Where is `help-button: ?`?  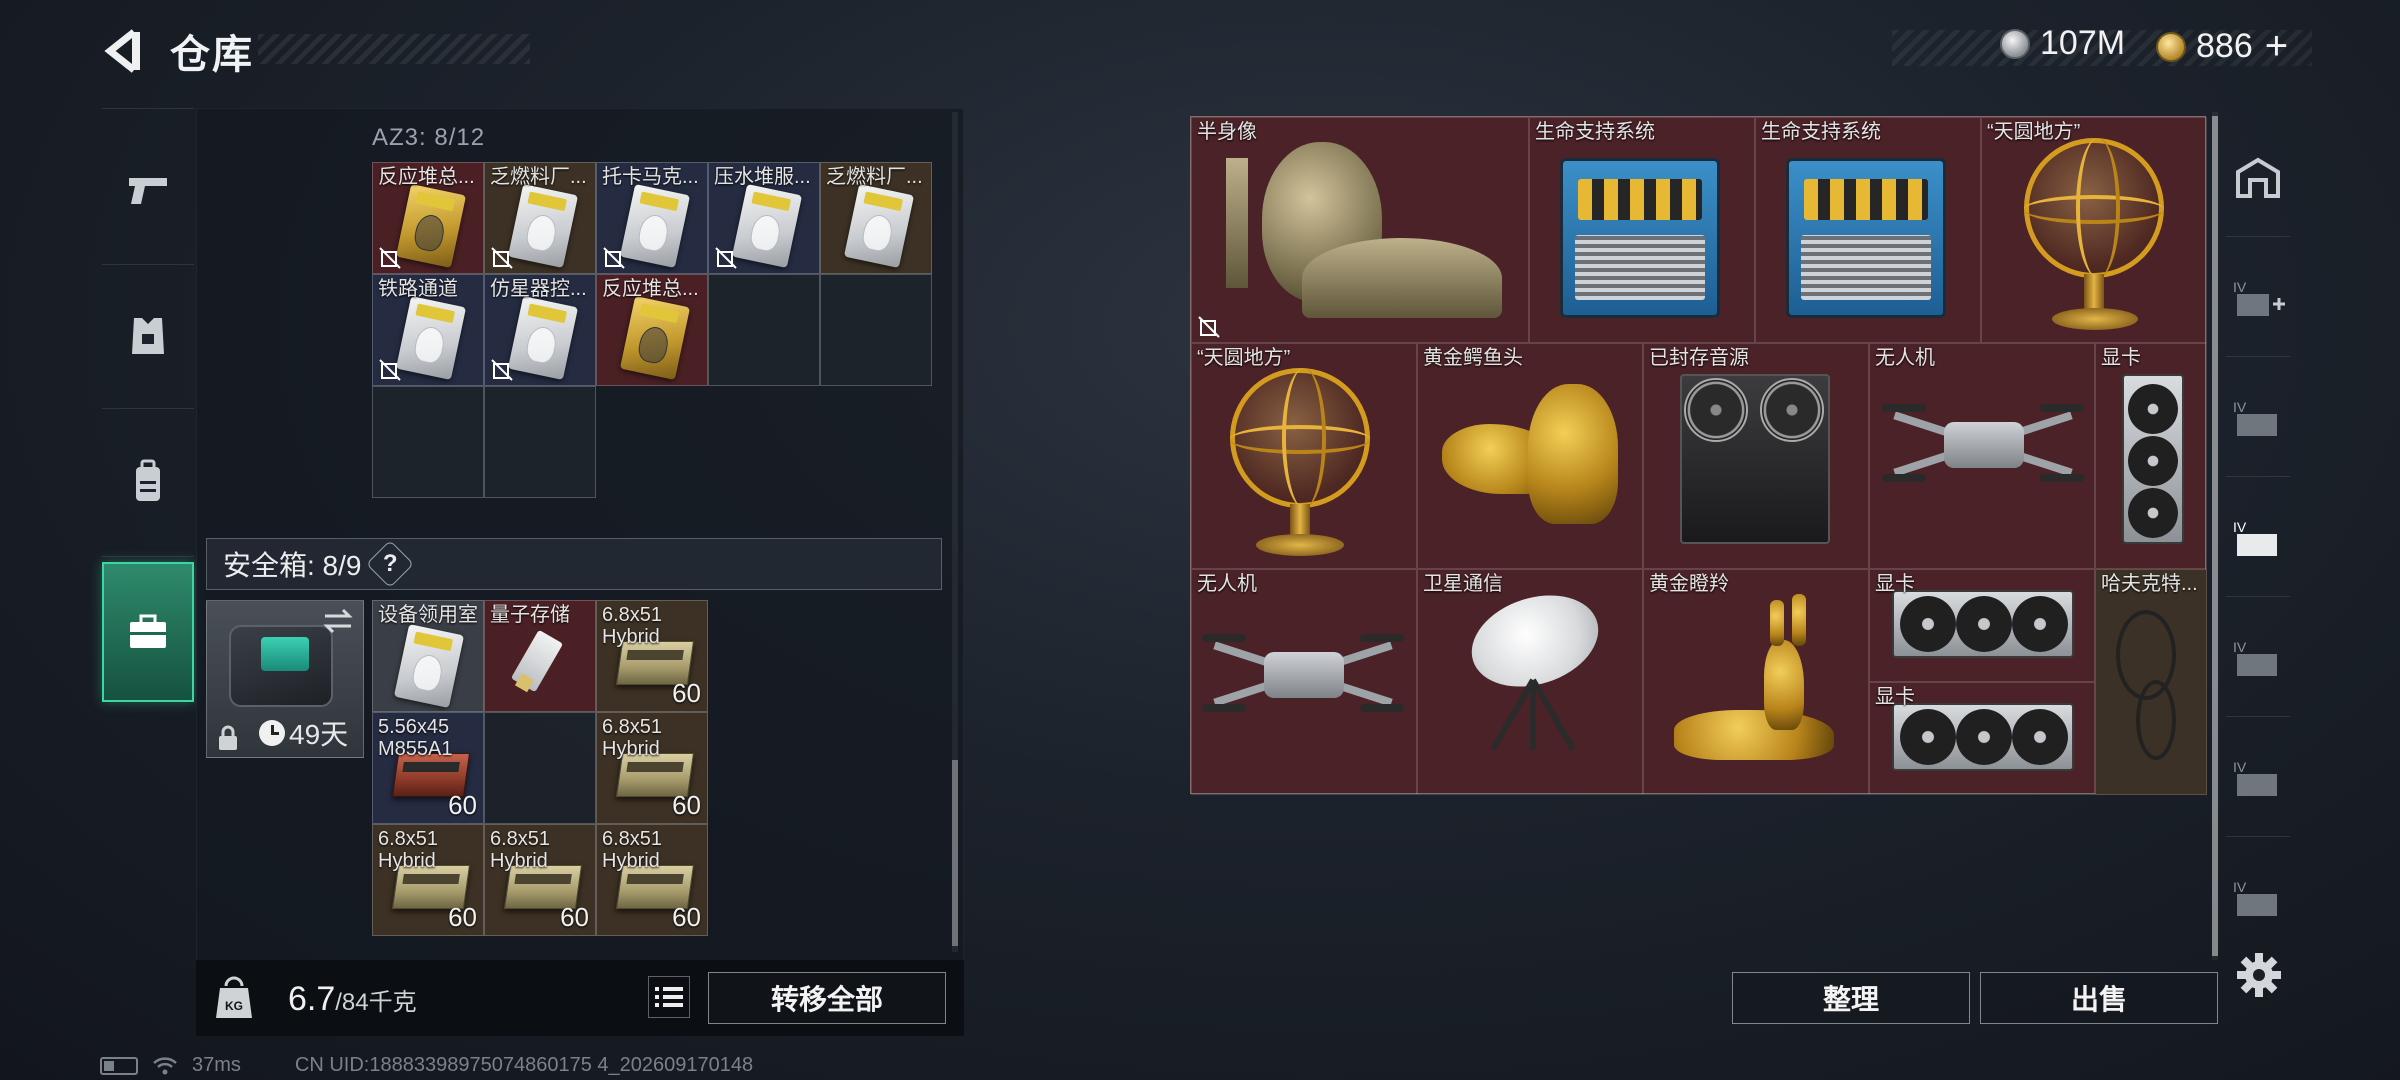 help-button: ? is located at coordinates (390, 564).